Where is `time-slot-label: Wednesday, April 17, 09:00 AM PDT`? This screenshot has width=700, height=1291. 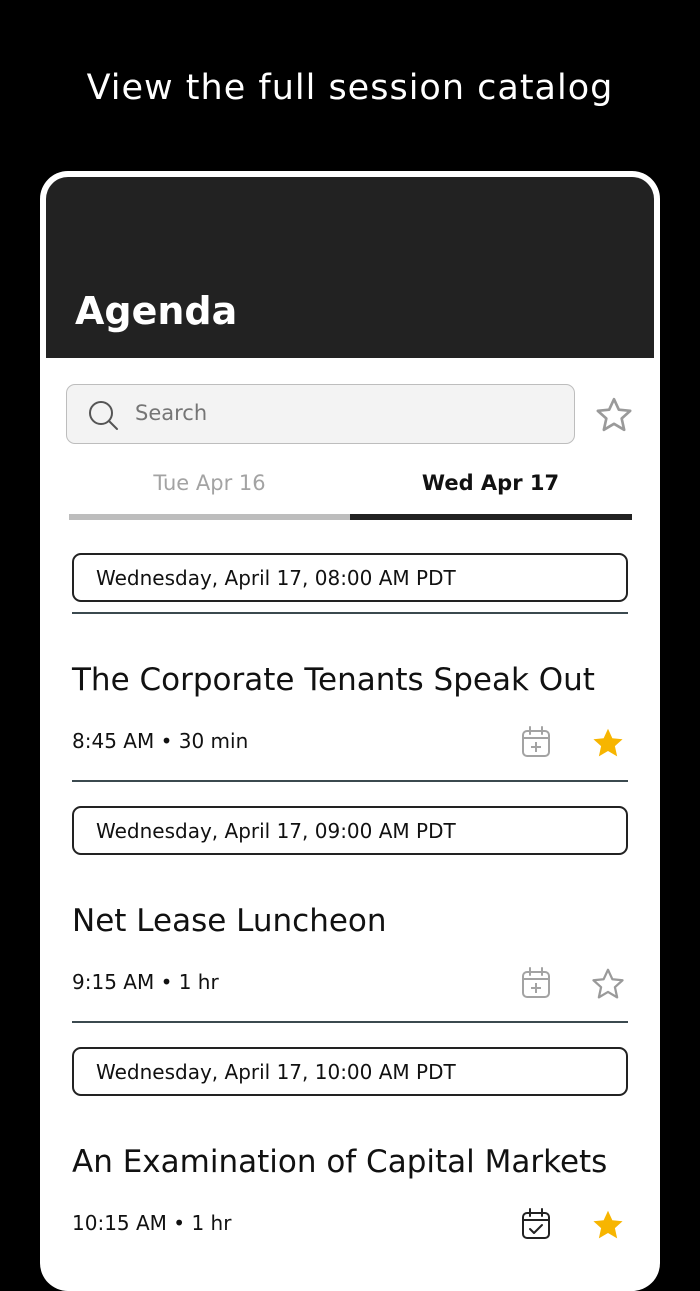 time-slot-label: Wednesday, April 17, 09:00 AM PDT is located at coordinates (276, 831).